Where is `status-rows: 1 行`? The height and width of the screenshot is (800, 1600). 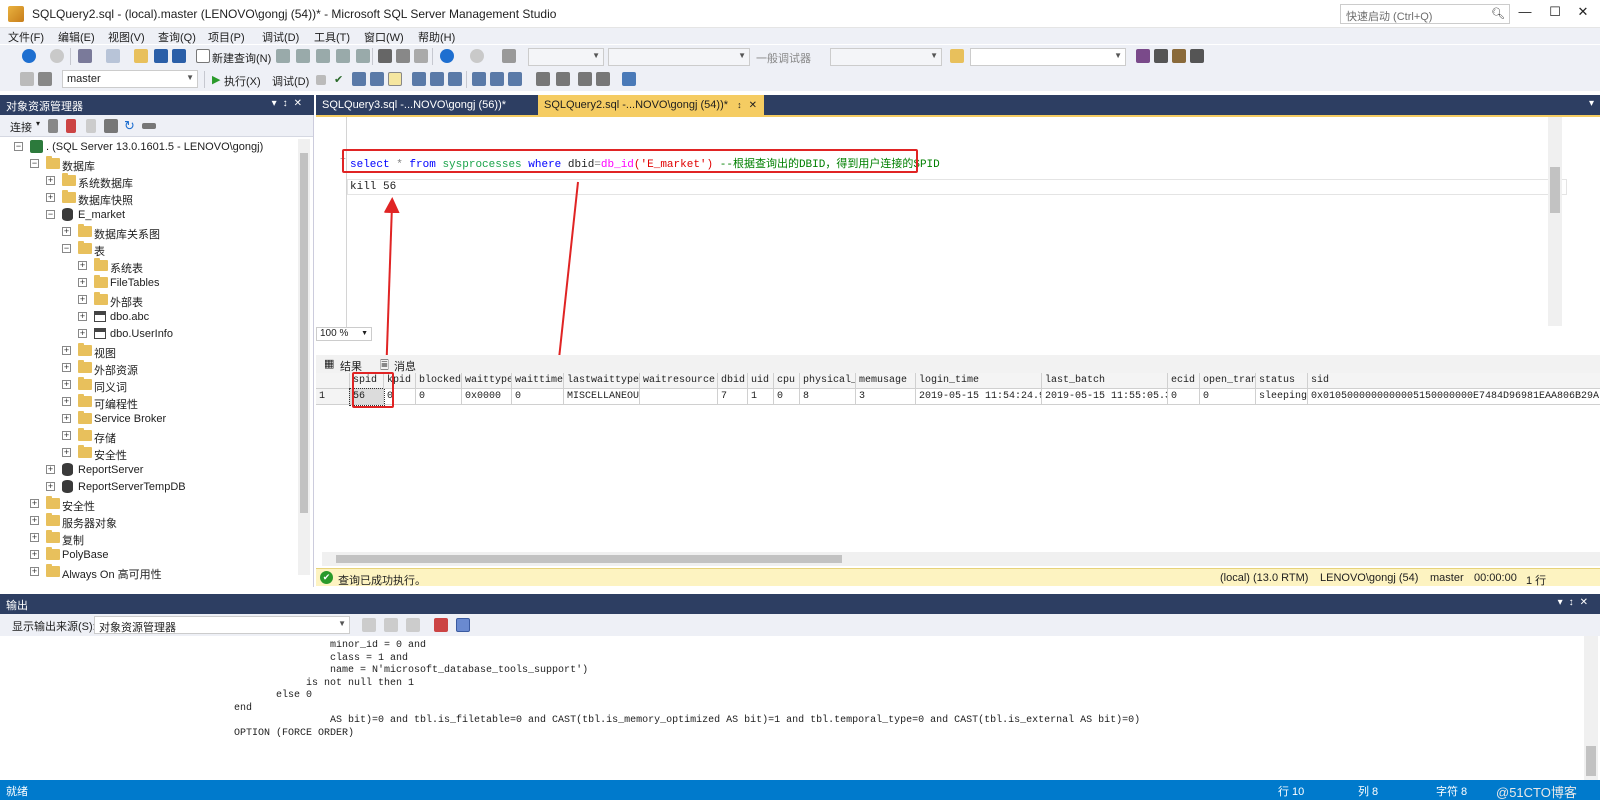 status-rows: 1 行 is located at coordinates (1536, 581).